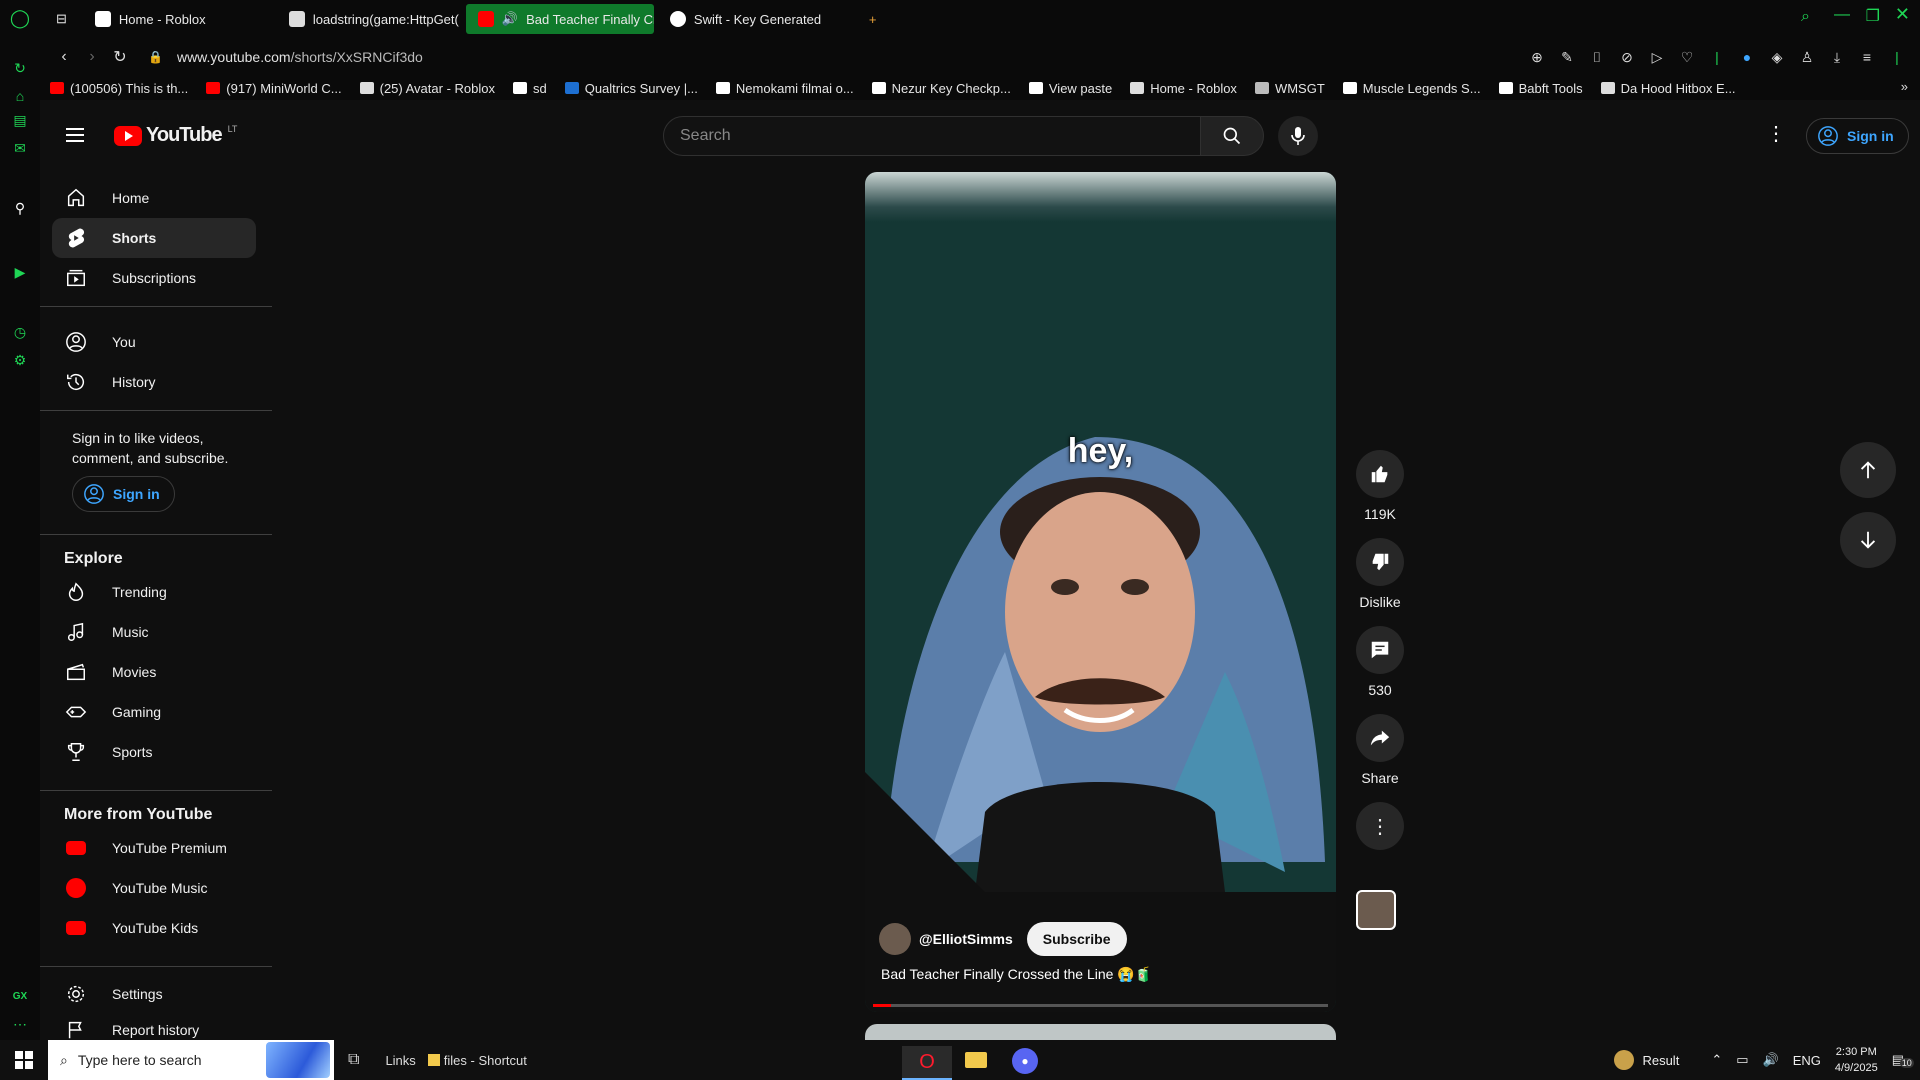 This screenshot has width=1920, height=1080. What do you see at coordinates (1716, 1060) in the screenshot?
I see `tray-expand-icon: ⌃` at bounding box center [1716, 1060].